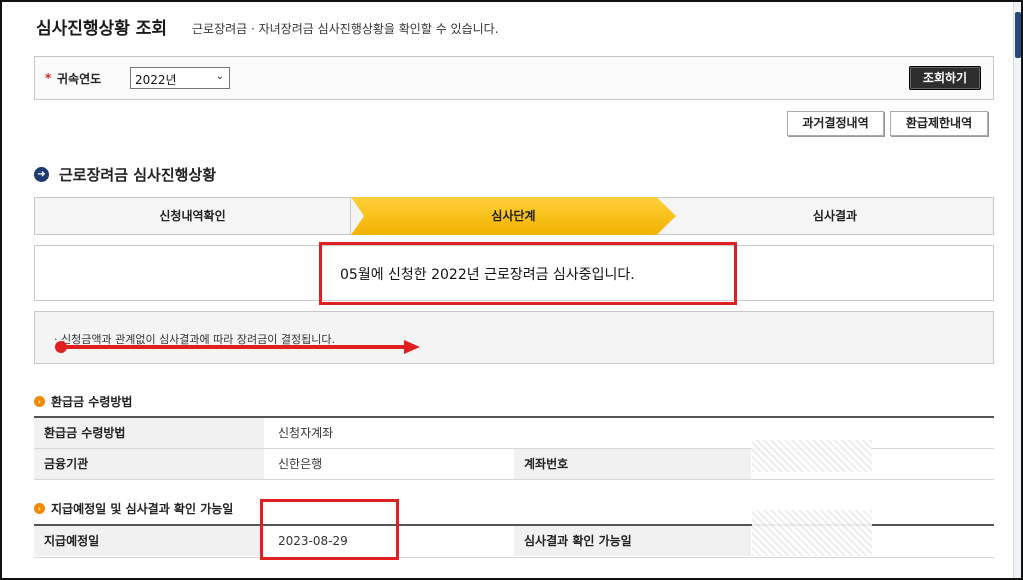 Image resolution: width=1023 pixels, height=580 pixels. I want to click on scrollbar-thumb, so click(1018, 35).